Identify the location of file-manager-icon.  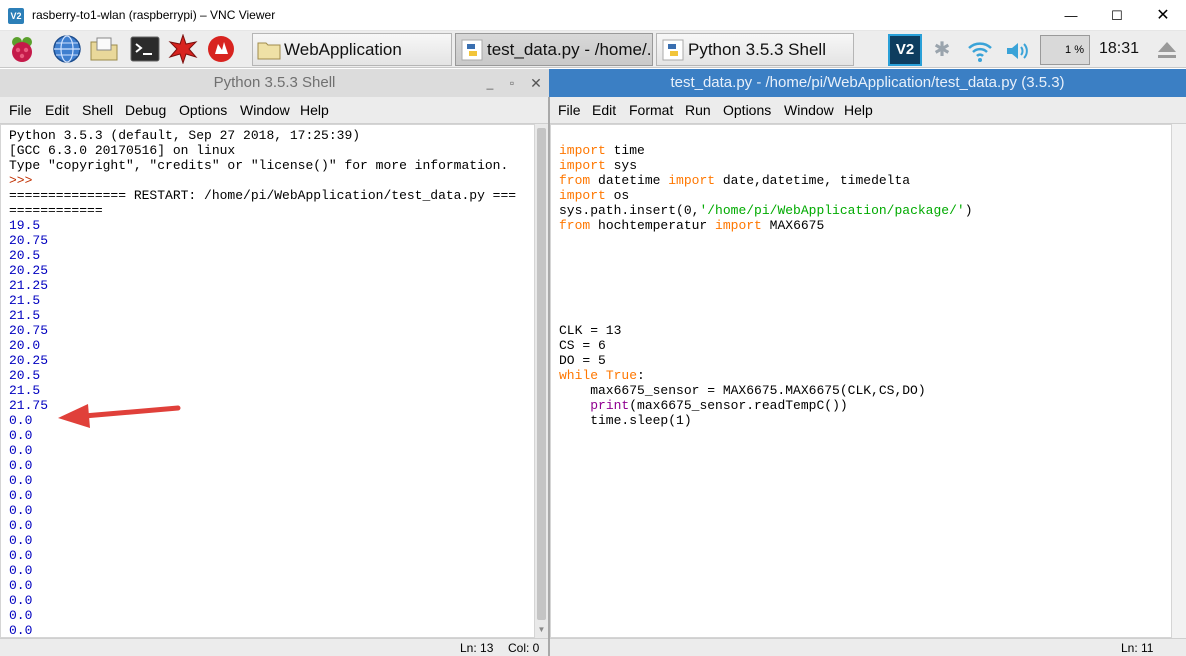
(104, 49).